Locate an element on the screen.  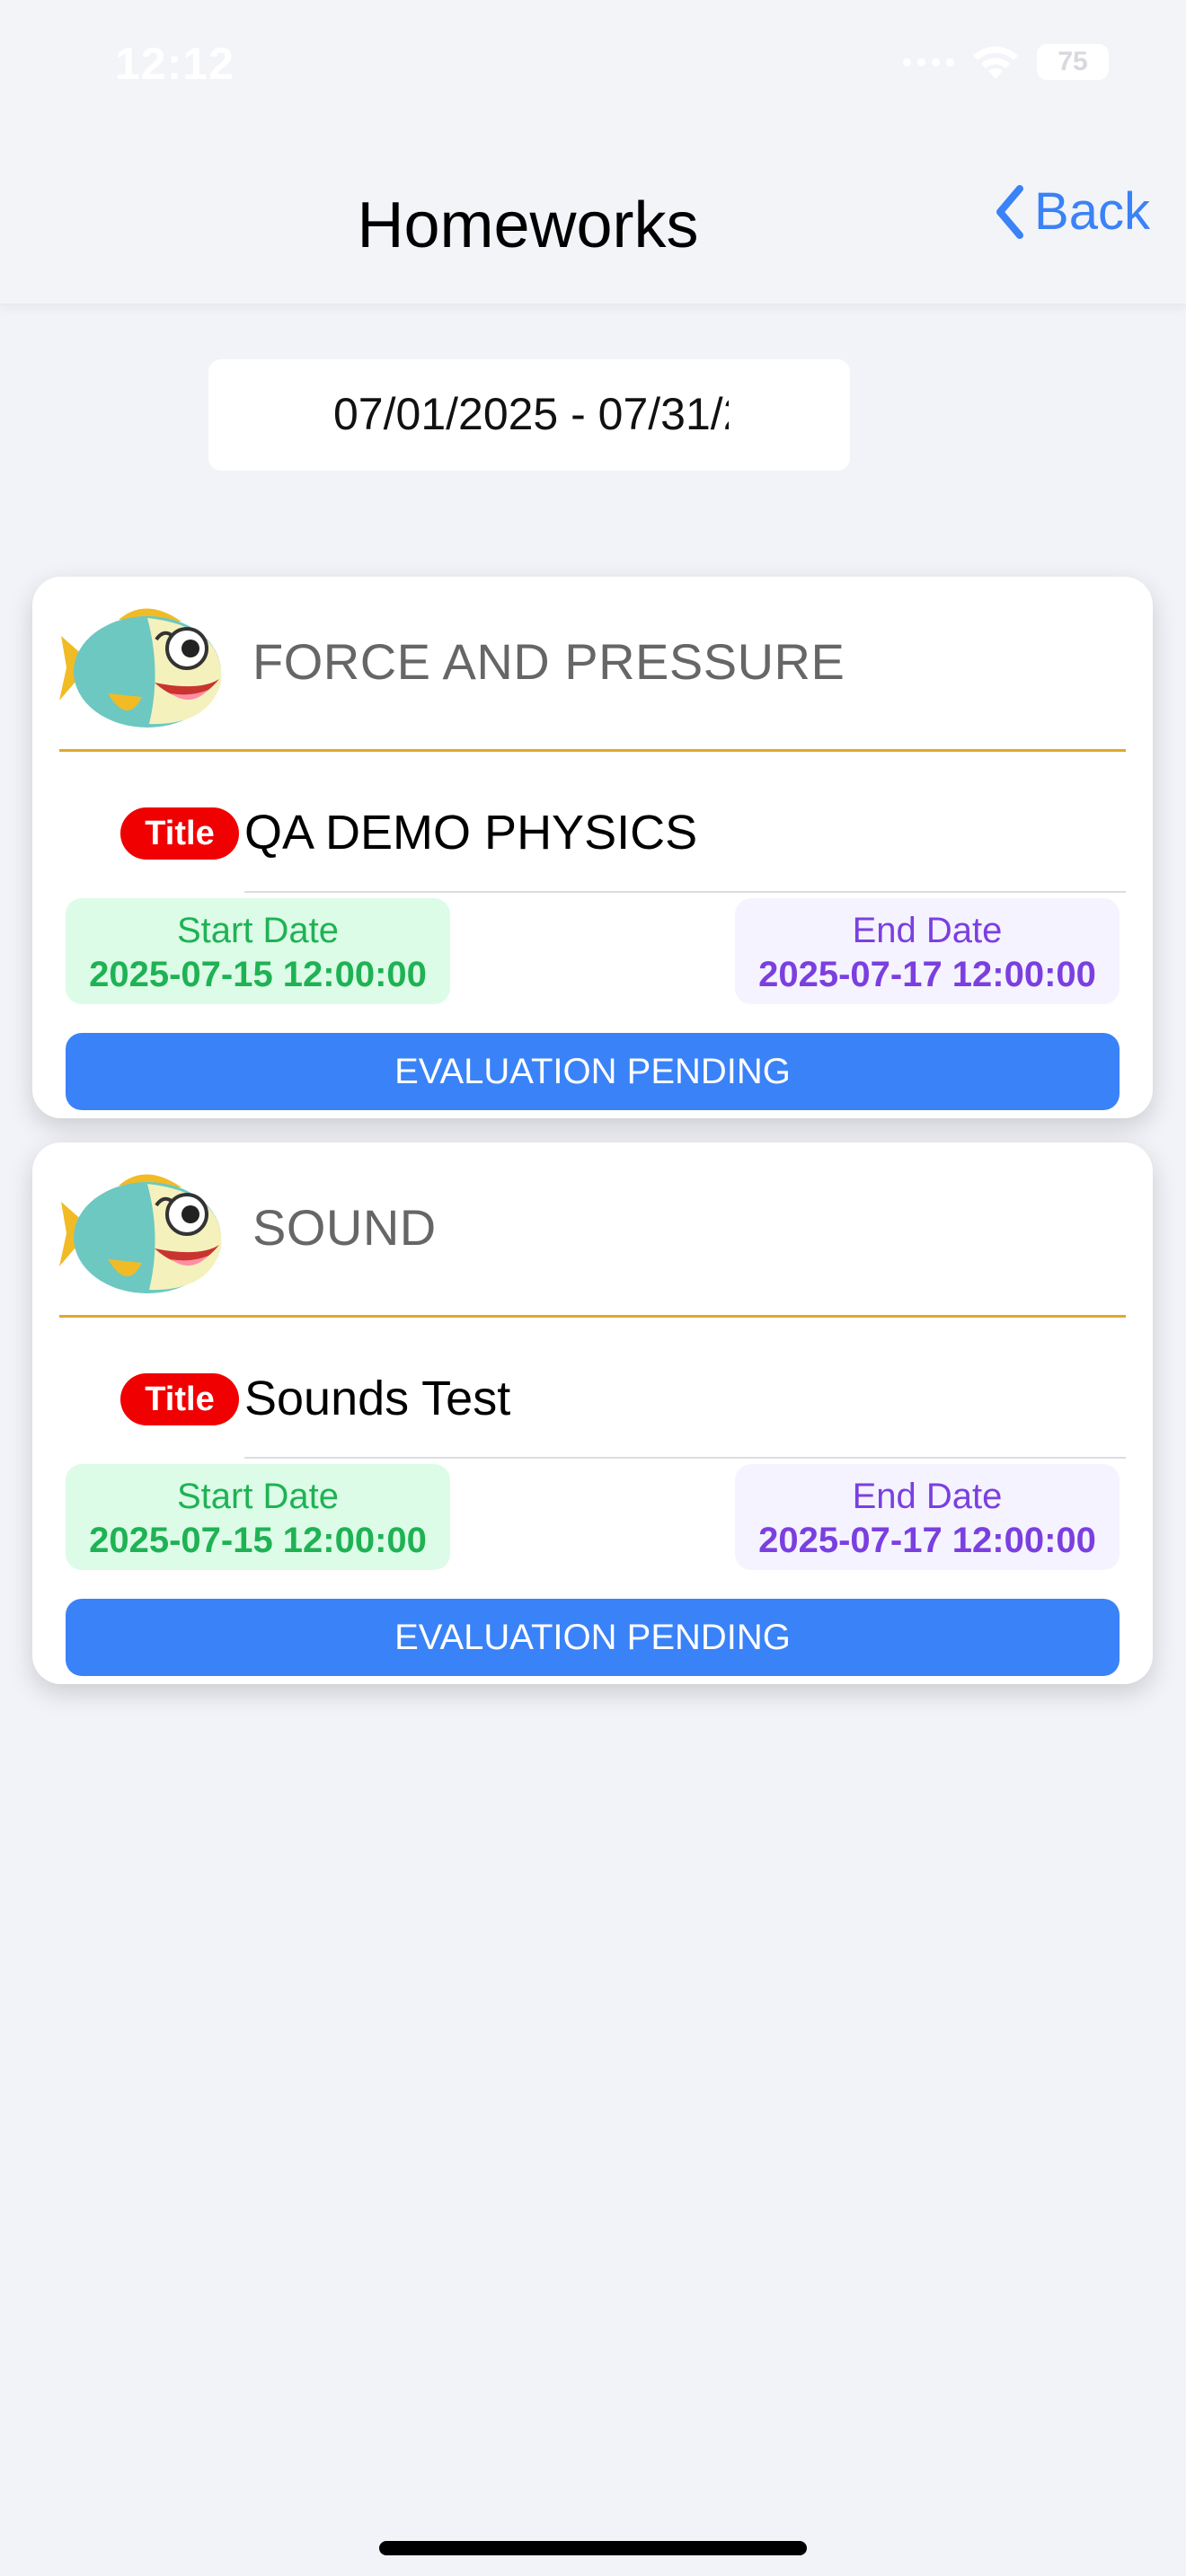
subject-name: FORCE AND PRESSURE is located at coordinates (548, 661).